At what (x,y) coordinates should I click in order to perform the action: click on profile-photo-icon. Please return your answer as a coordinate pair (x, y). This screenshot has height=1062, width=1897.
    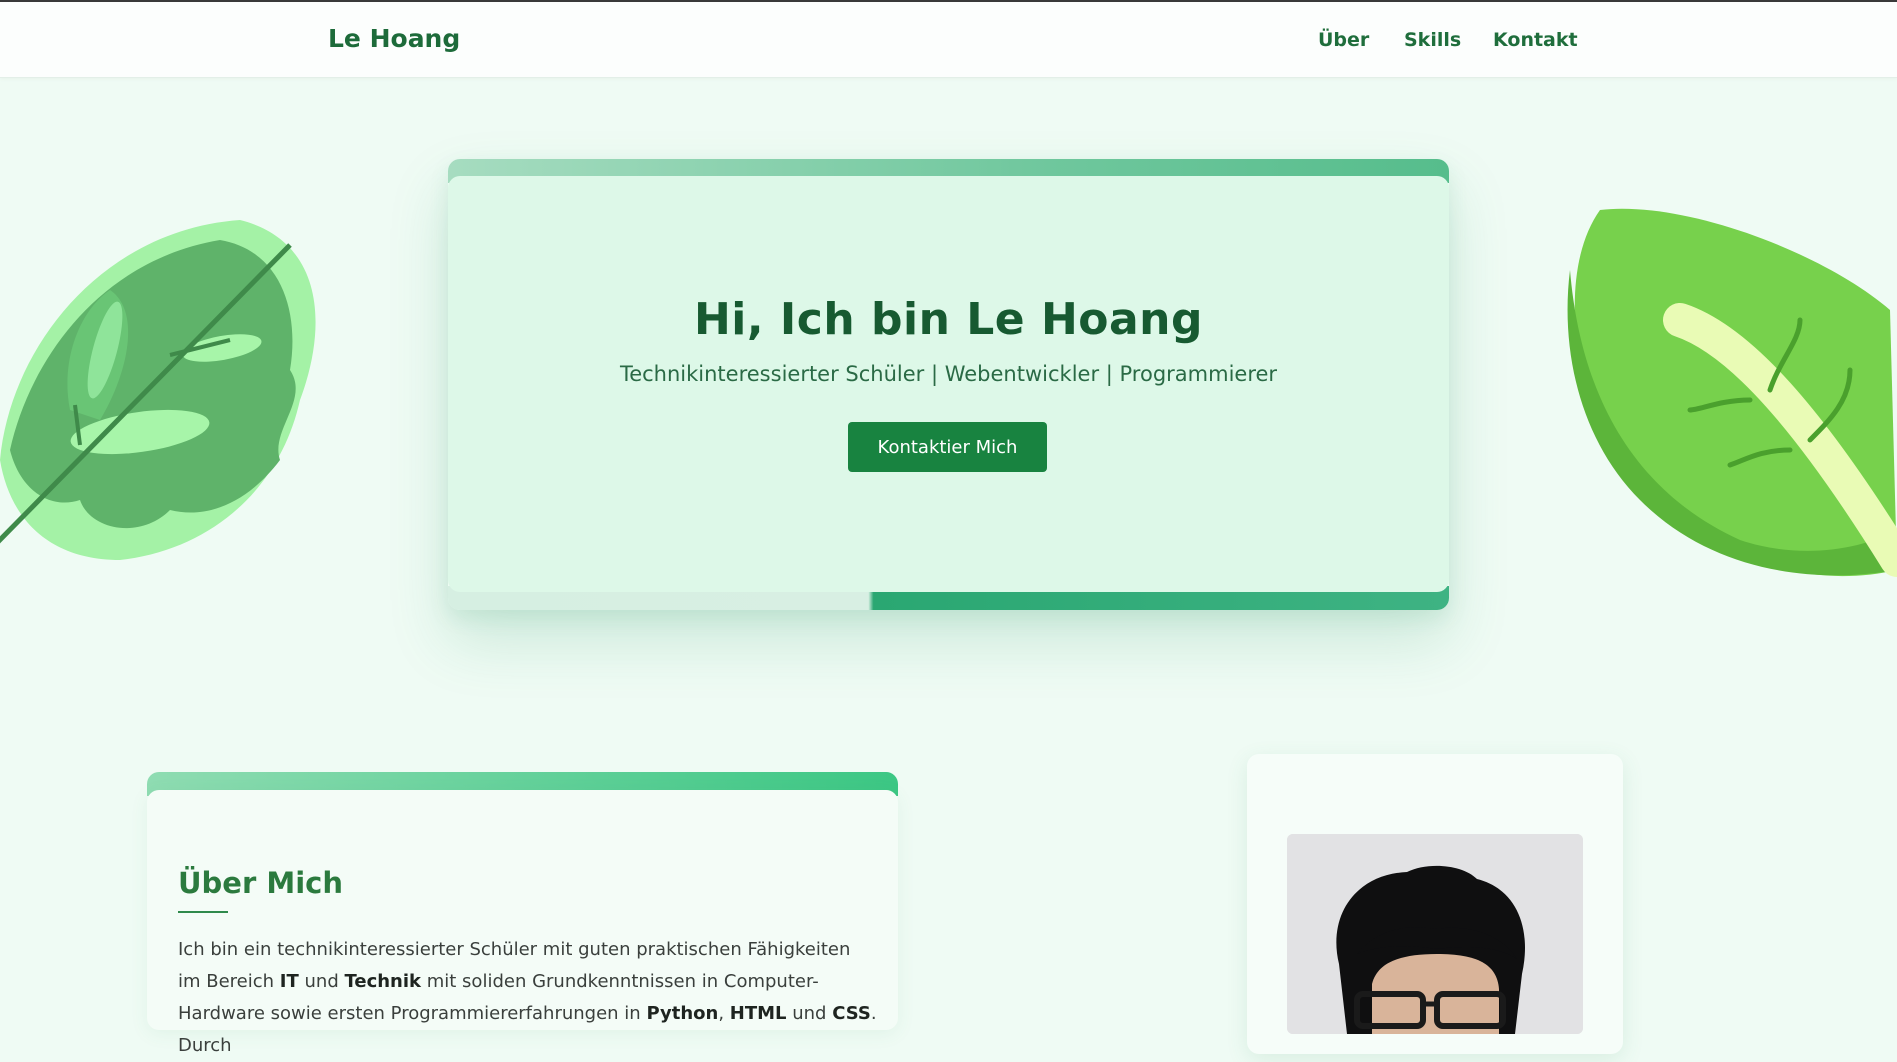
    Looking at the image, I should click on (1435, 934).